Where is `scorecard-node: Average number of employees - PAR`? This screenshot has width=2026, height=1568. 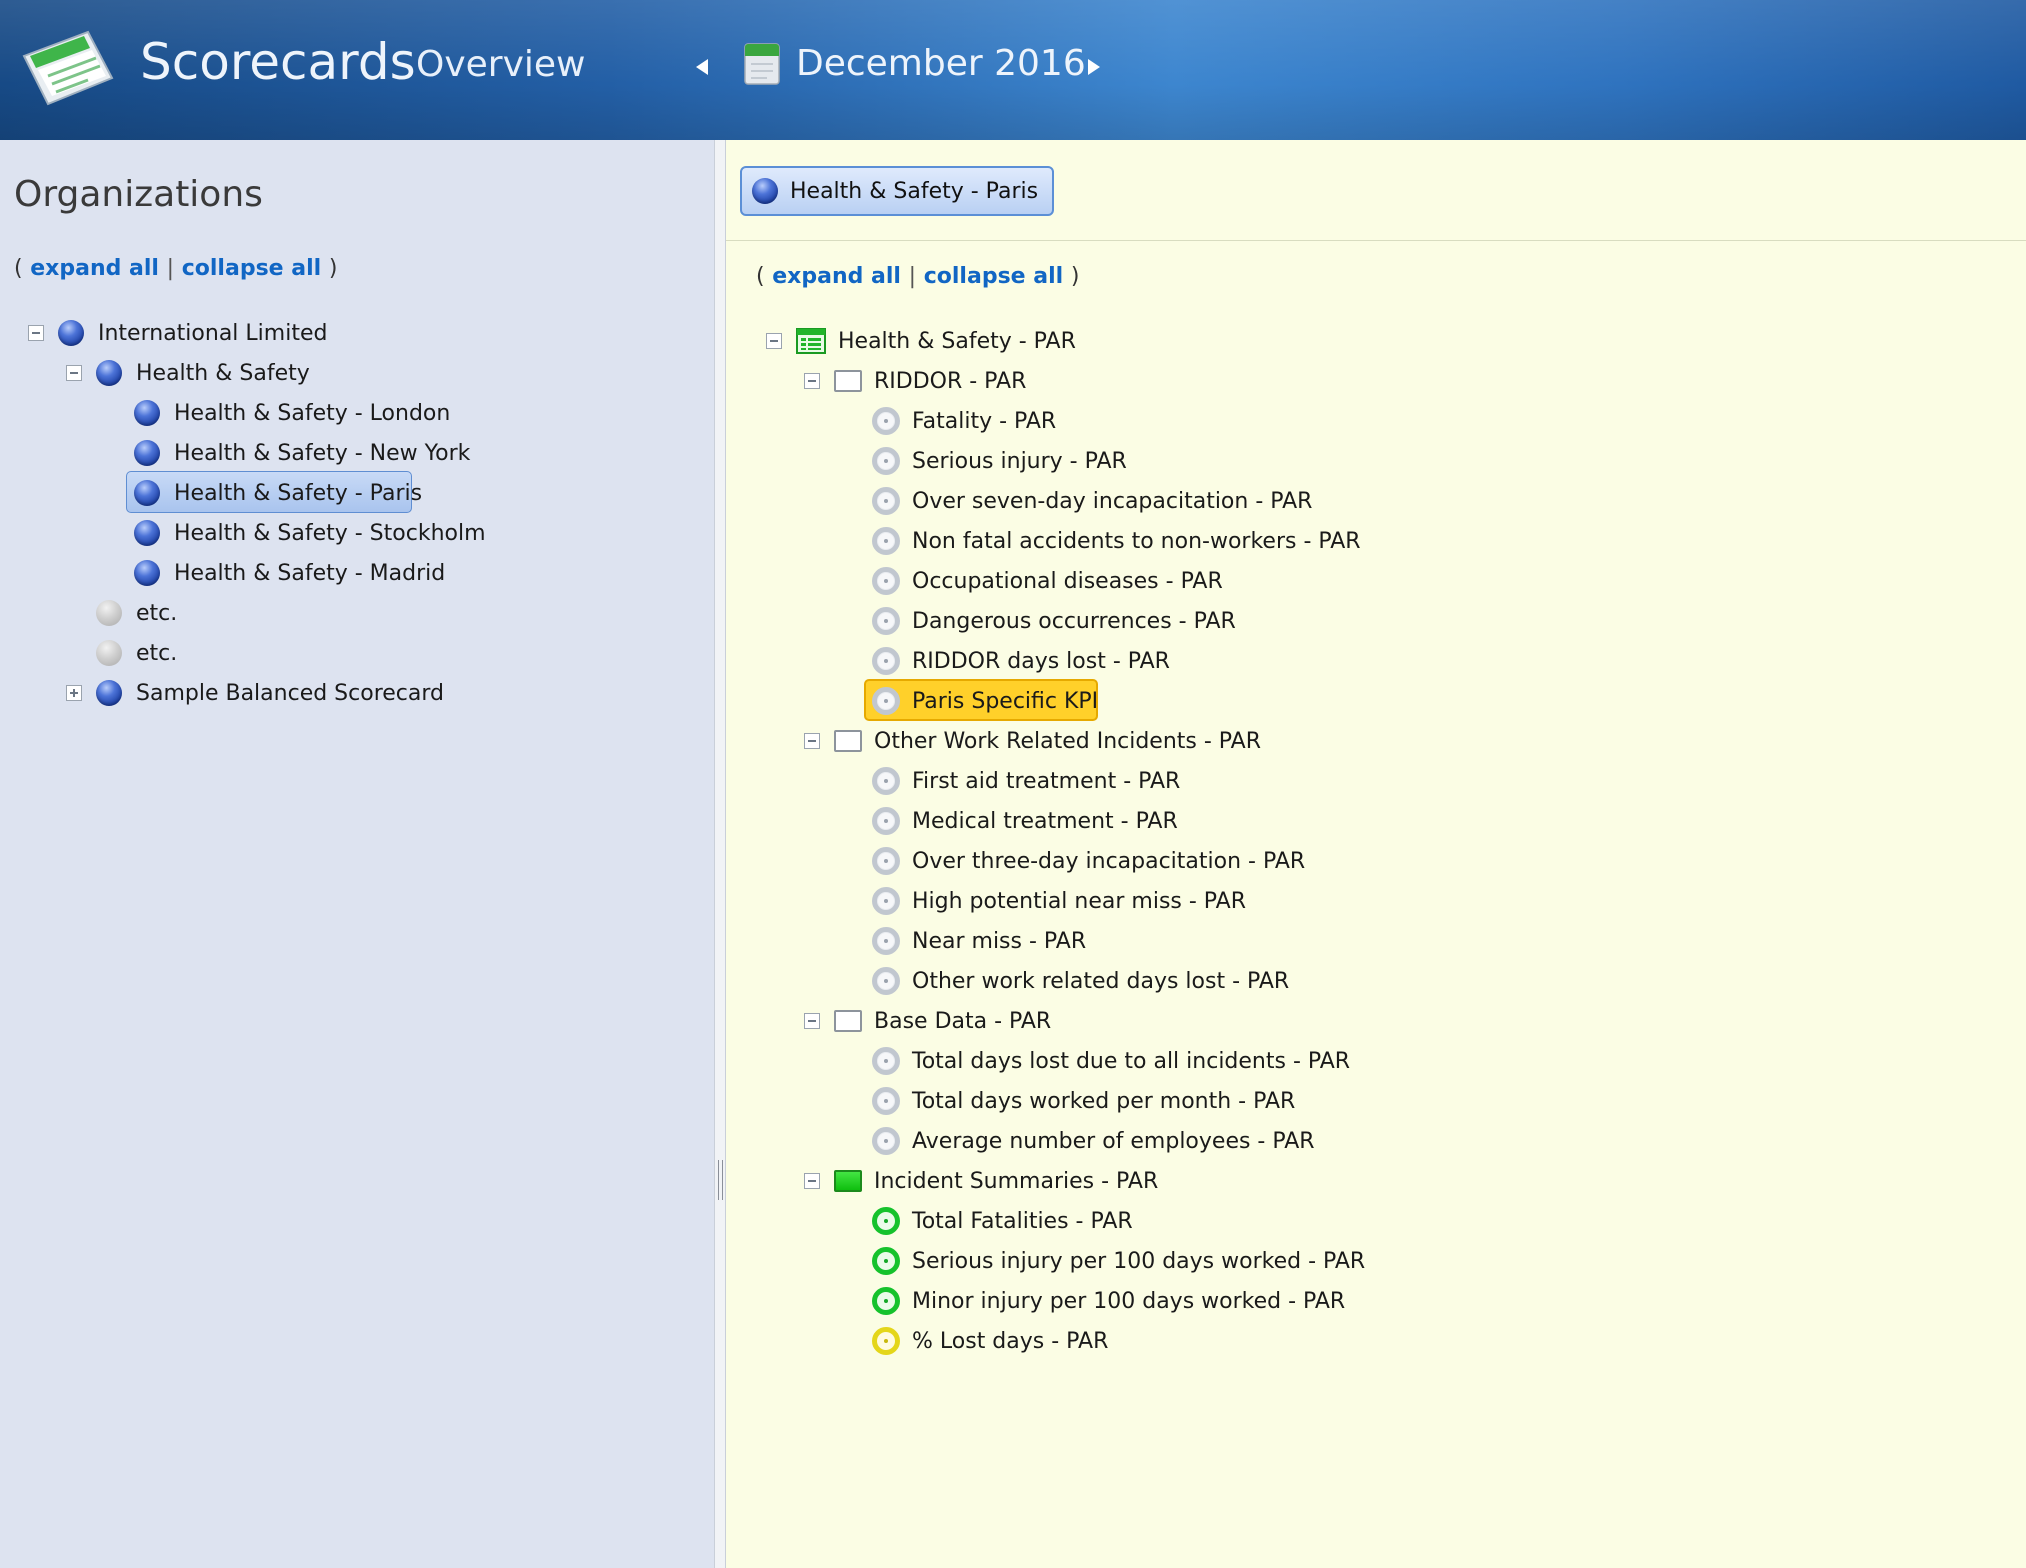
scorecard-node: Average number of employees - PAR is located at coordinates (1093, 1141).